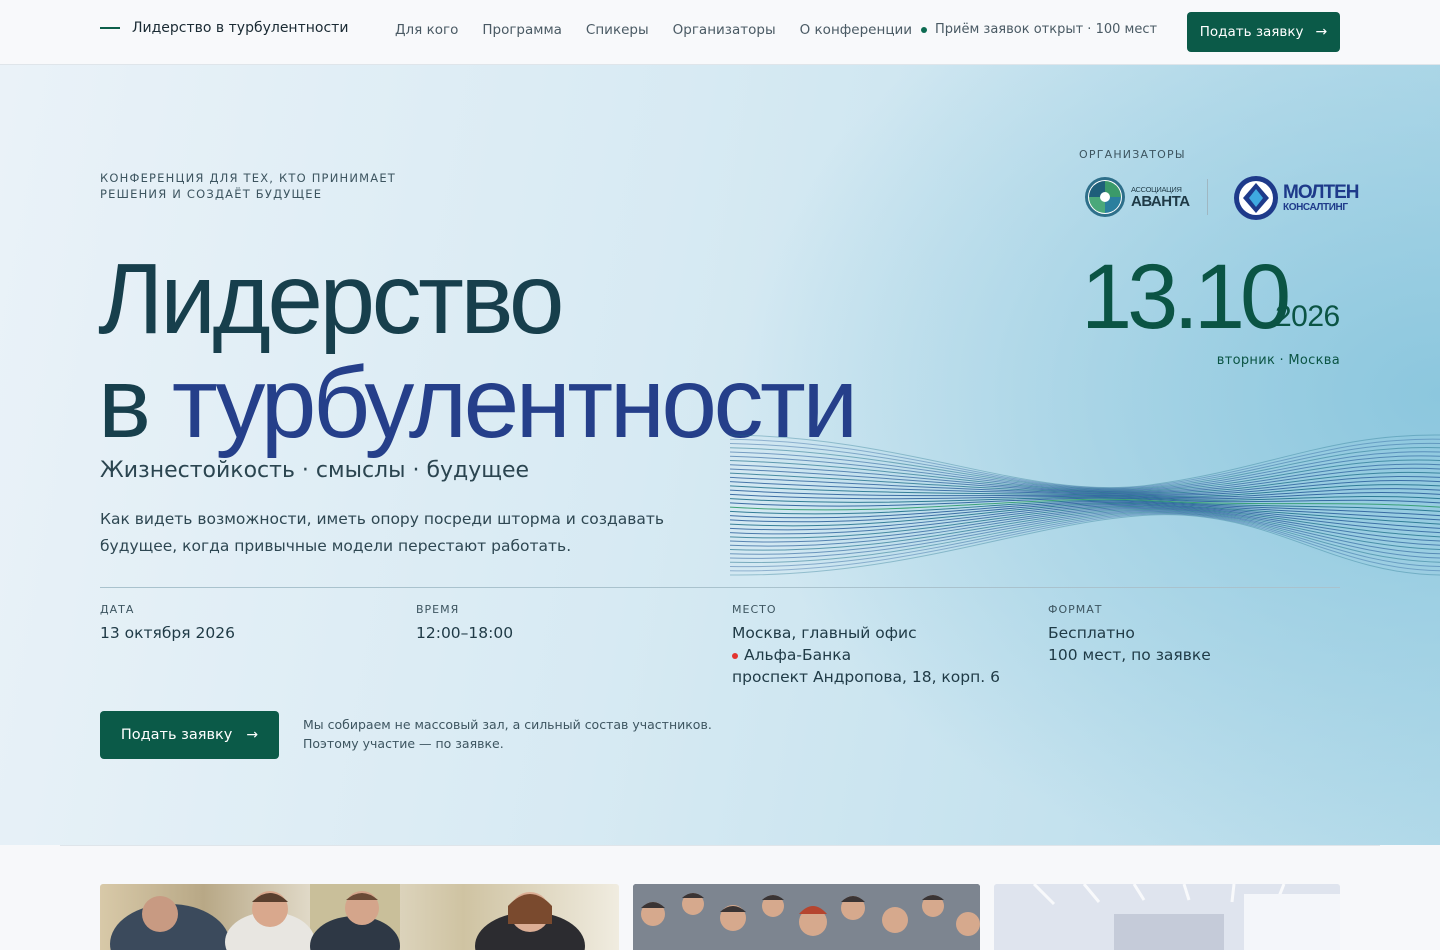 The image size is (1440, 950). Describe the element at coordinates (465, 633) in the screenshot. I see `detail-time-value: 12:00–18:00` at that location.